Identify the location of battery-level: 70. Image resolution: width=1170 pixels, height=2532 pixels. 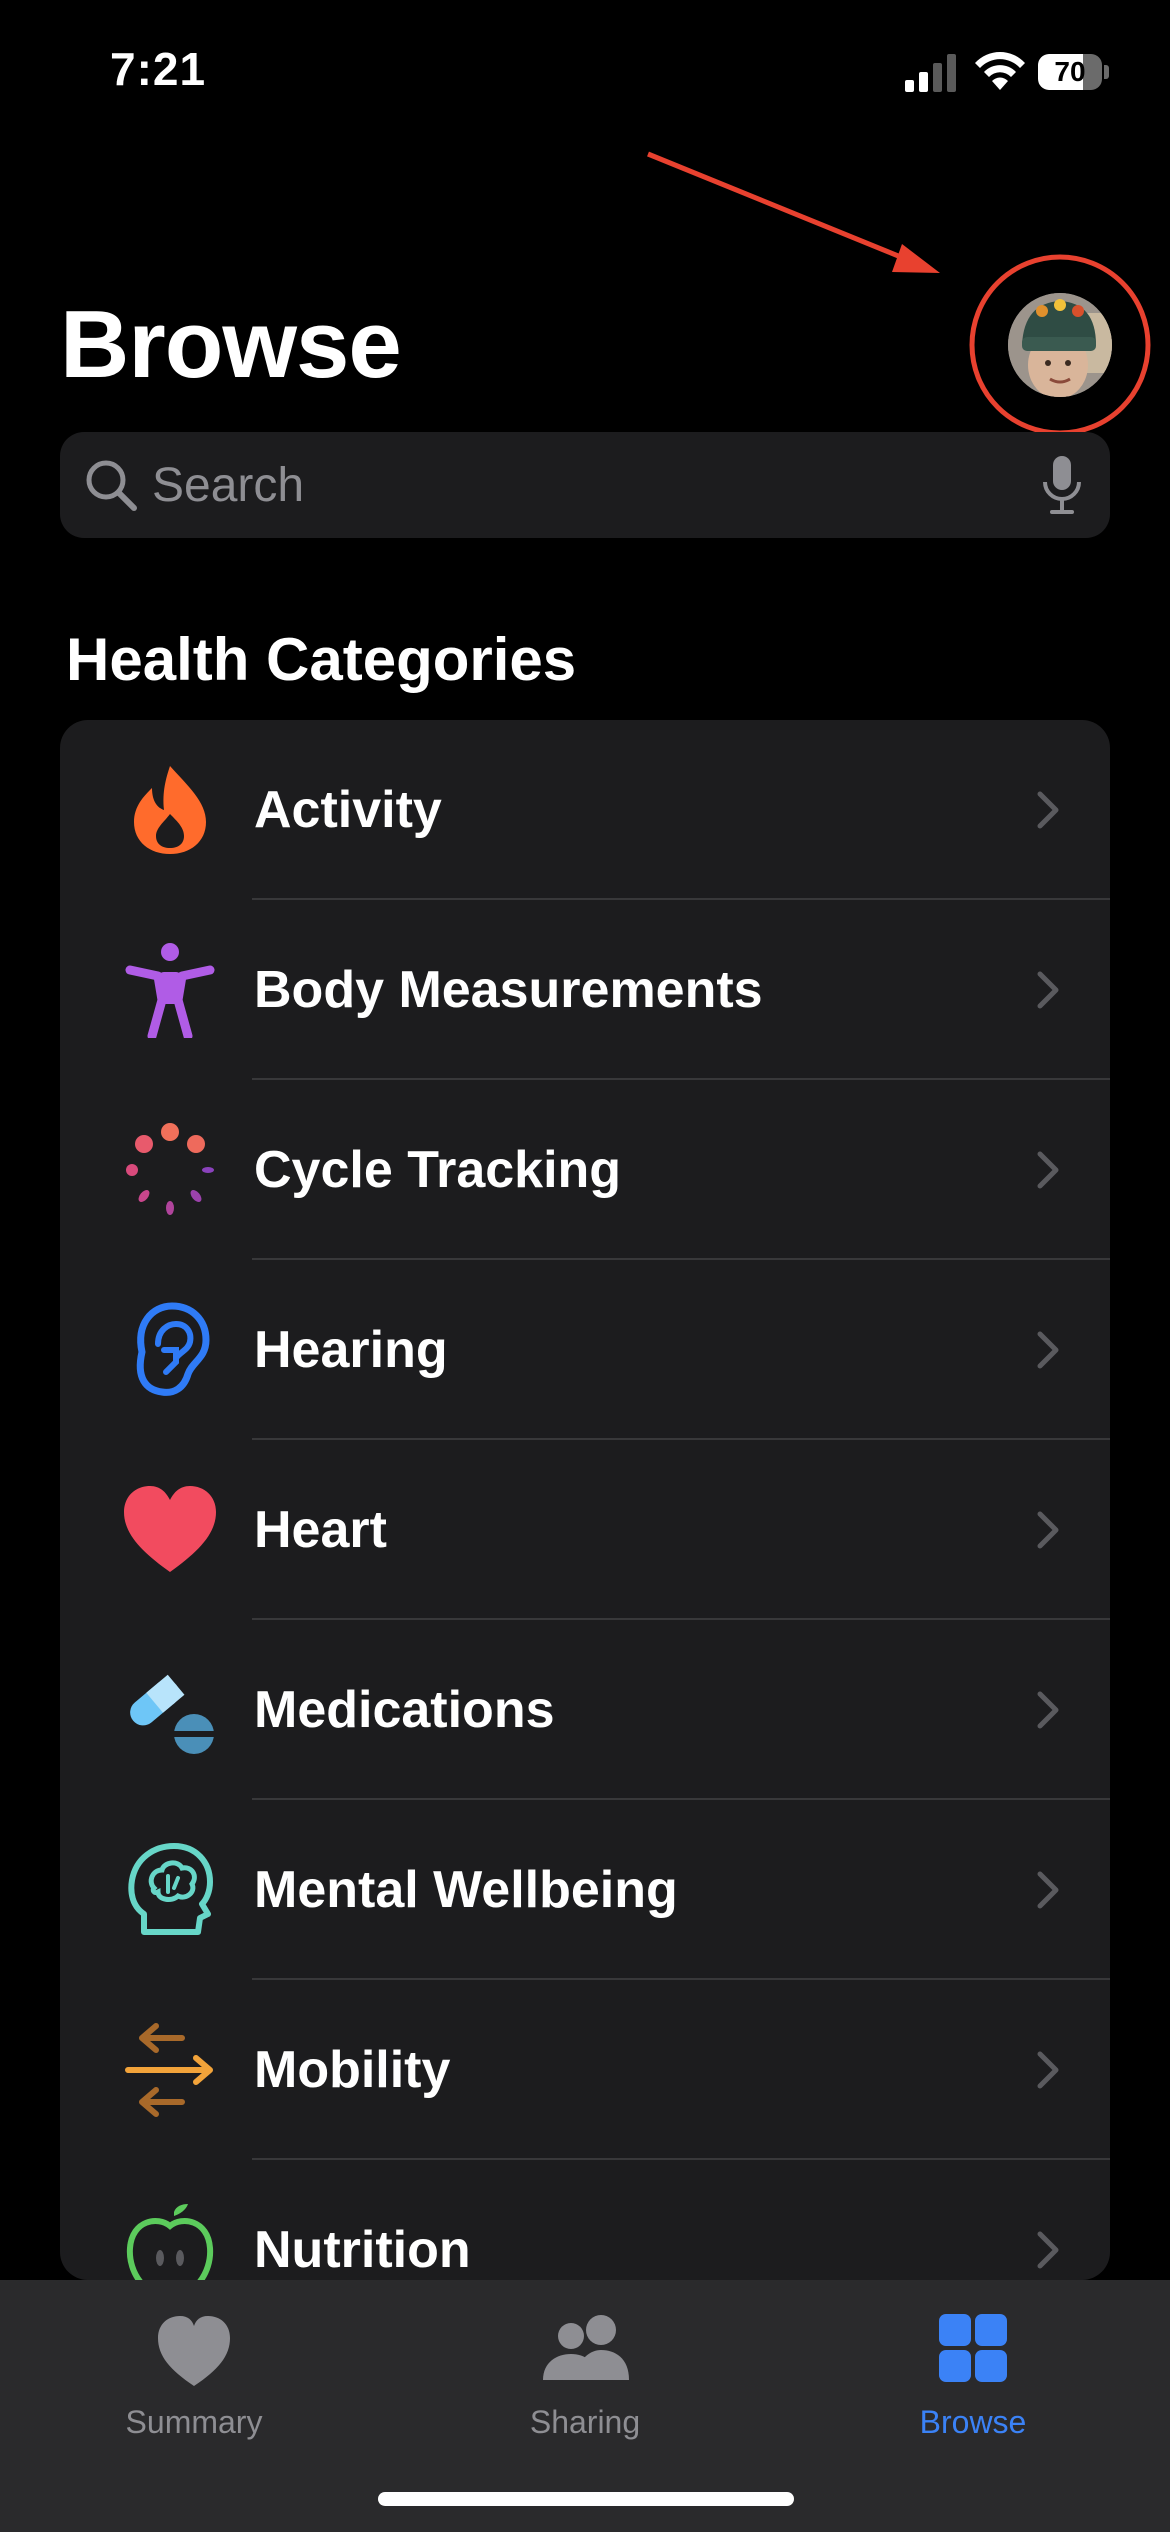
(1070, 71).